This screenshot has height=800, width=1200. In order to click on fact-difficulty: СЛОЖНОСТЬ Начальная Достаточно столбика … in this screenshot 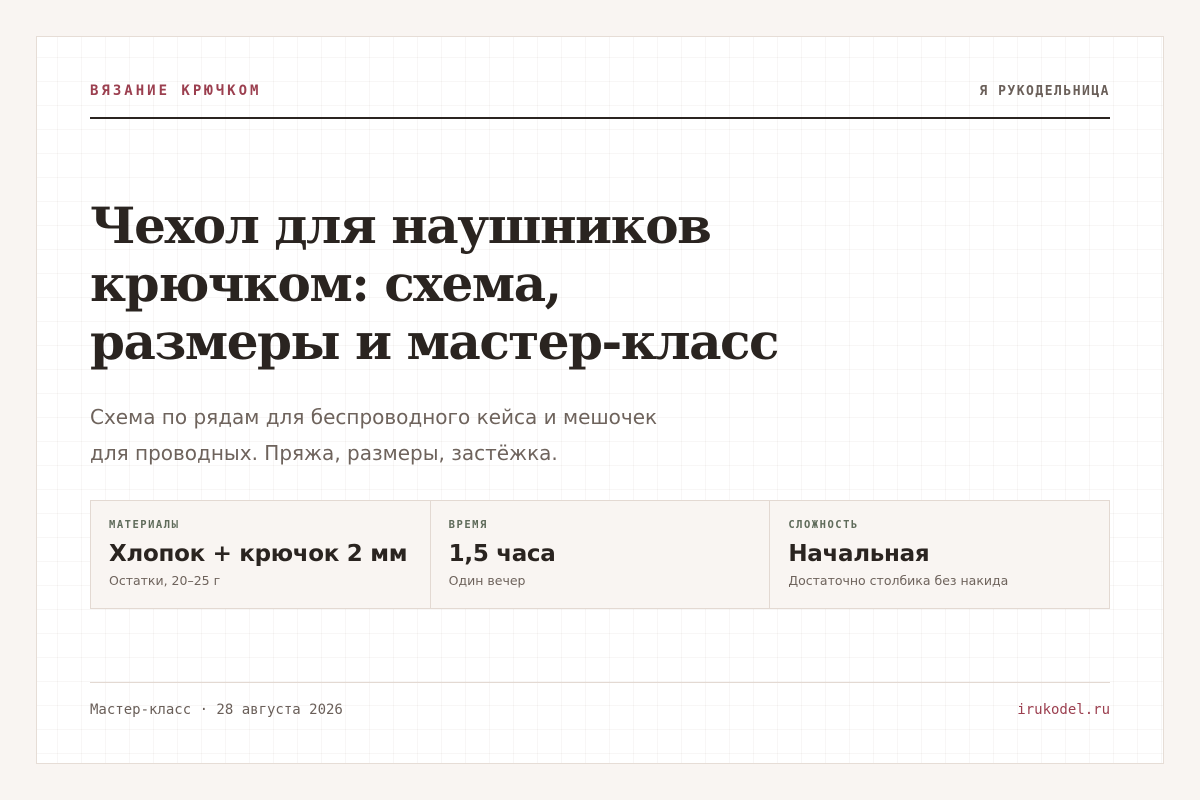, I will do `click(939, 554)`.